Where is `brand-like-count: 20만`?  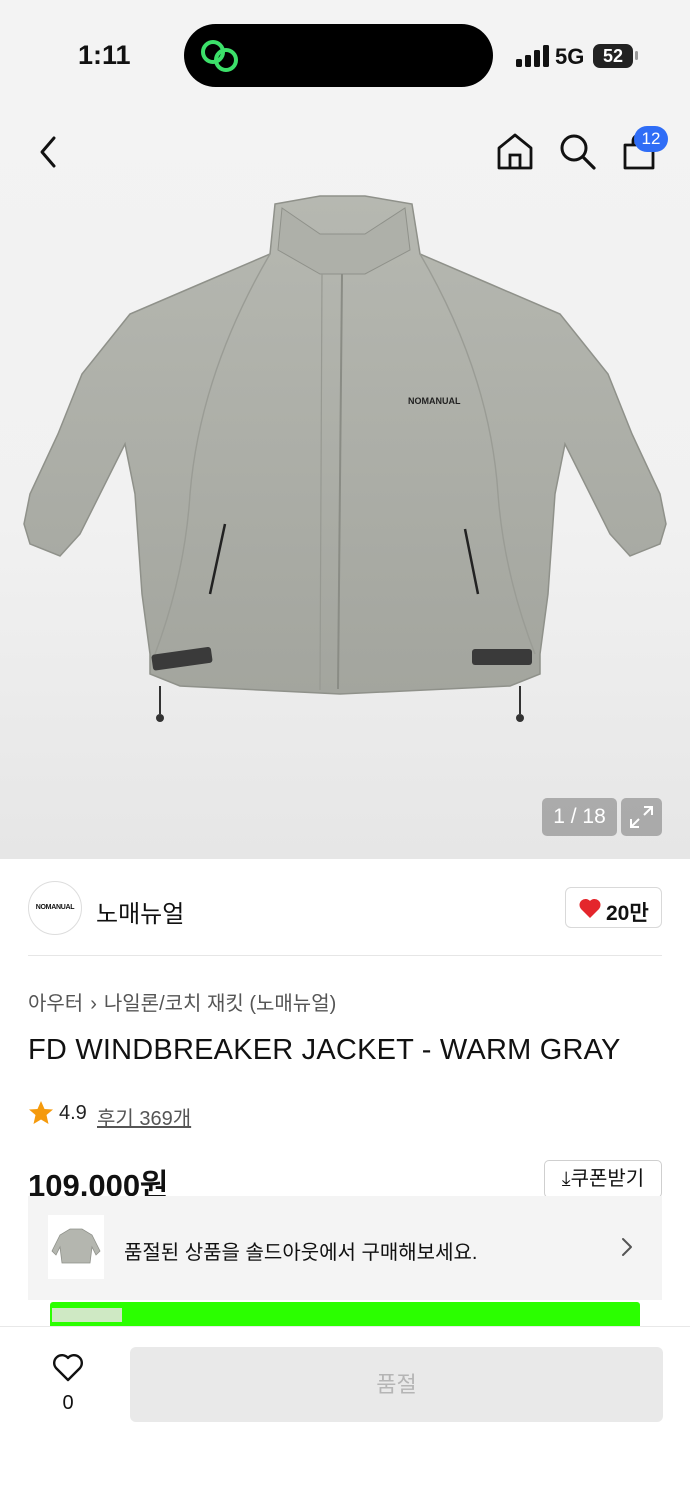 brand-like-count: 20만 is located at coordinates (627, 913).